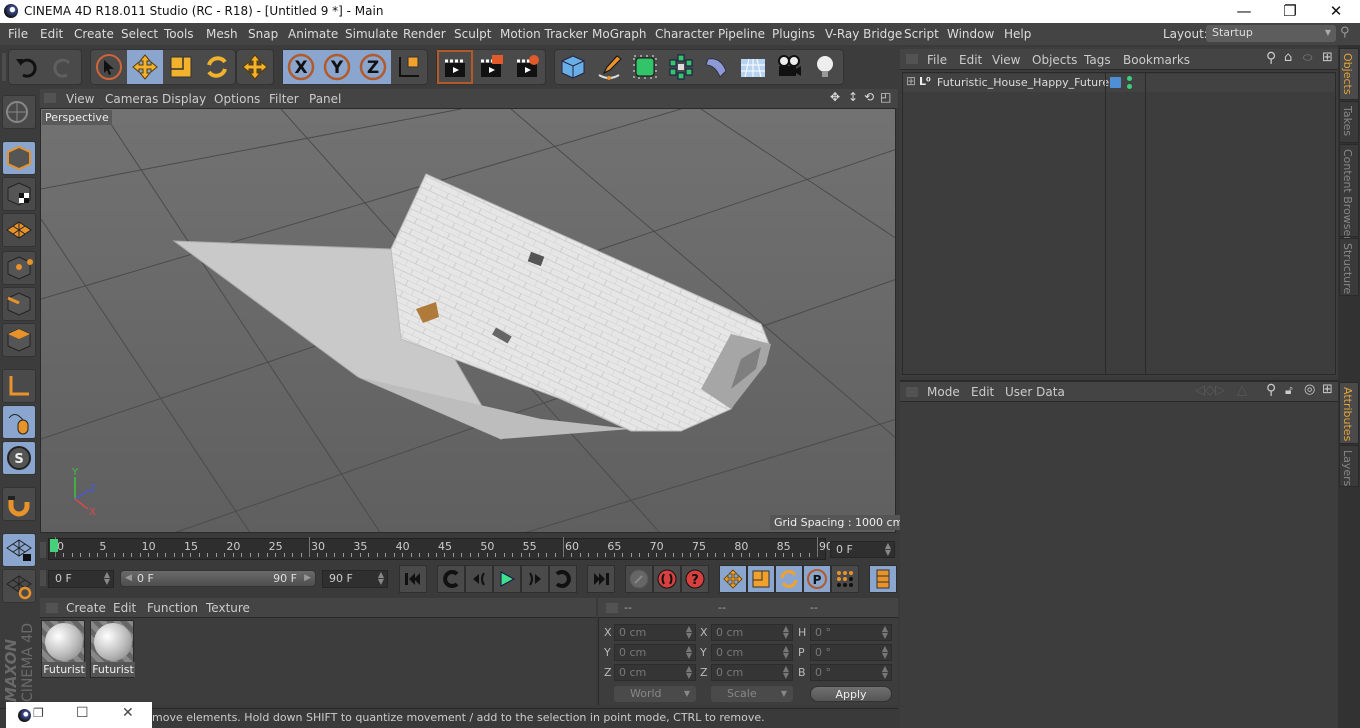 Image resolution: width=1360 pixels, height=728 pixels. What do you see at coordinates (263, 34) in the screenshot?
I see `menu-snap: Snap` at bounding box center [263, 34].